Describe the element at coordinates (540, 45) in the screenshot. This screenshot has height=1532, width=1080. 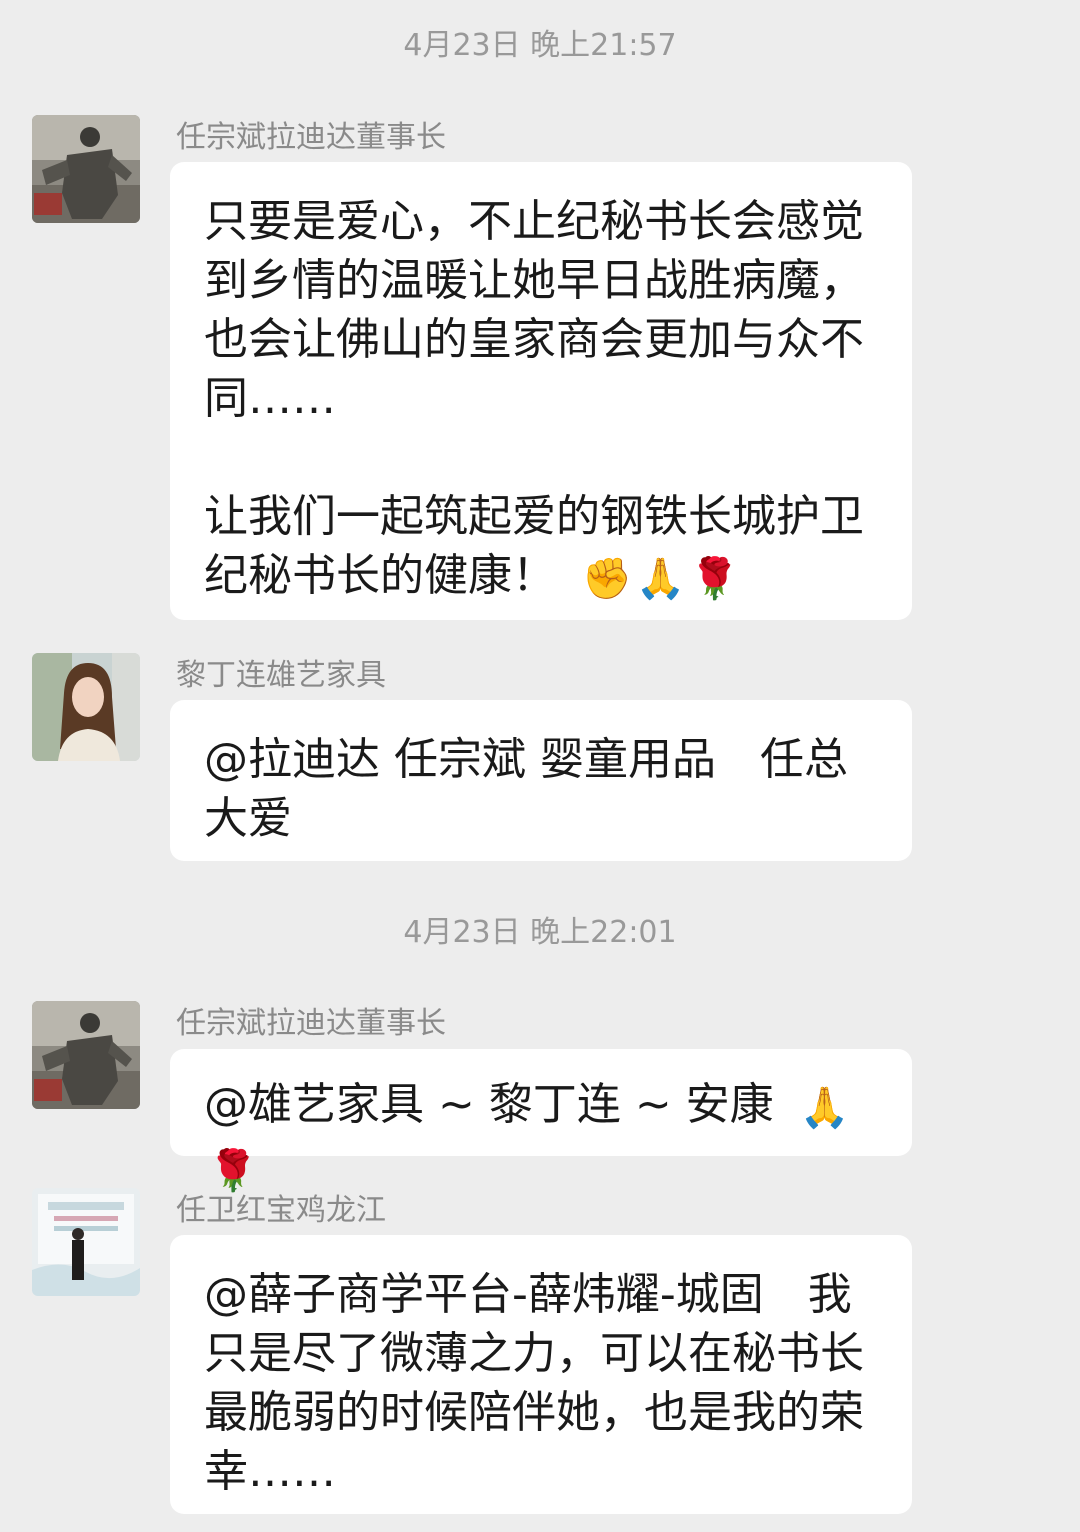
I see `message-timestamp: 4月23日 晚上21:57` at that location.